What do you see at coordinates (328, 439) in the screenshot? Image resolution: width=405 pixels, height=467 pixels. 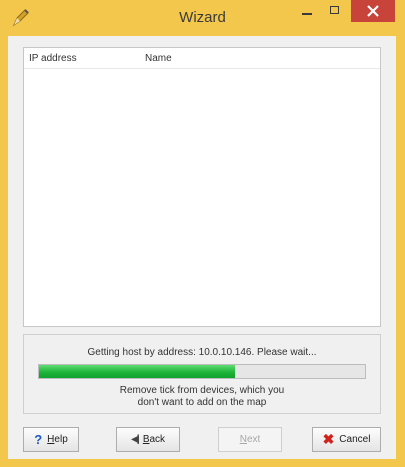 I see `red-x-icon: ✖` at bounding box center [328, 439].